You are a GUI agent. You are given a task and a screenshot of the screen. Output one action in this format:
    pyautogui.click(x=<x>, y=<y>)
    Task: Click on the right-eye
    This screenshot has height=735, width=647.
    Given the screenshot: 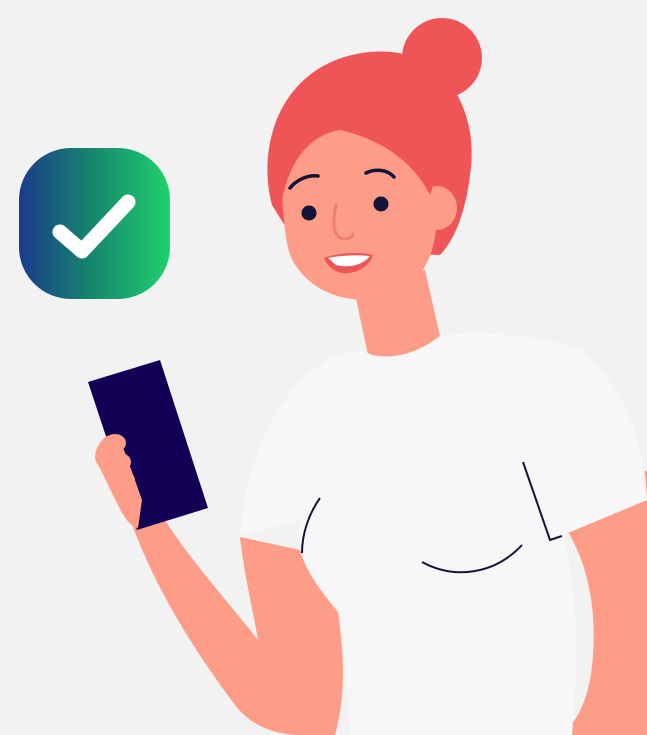 What is the action you would take?
    pyautogui.click(x=381, y=204)
    